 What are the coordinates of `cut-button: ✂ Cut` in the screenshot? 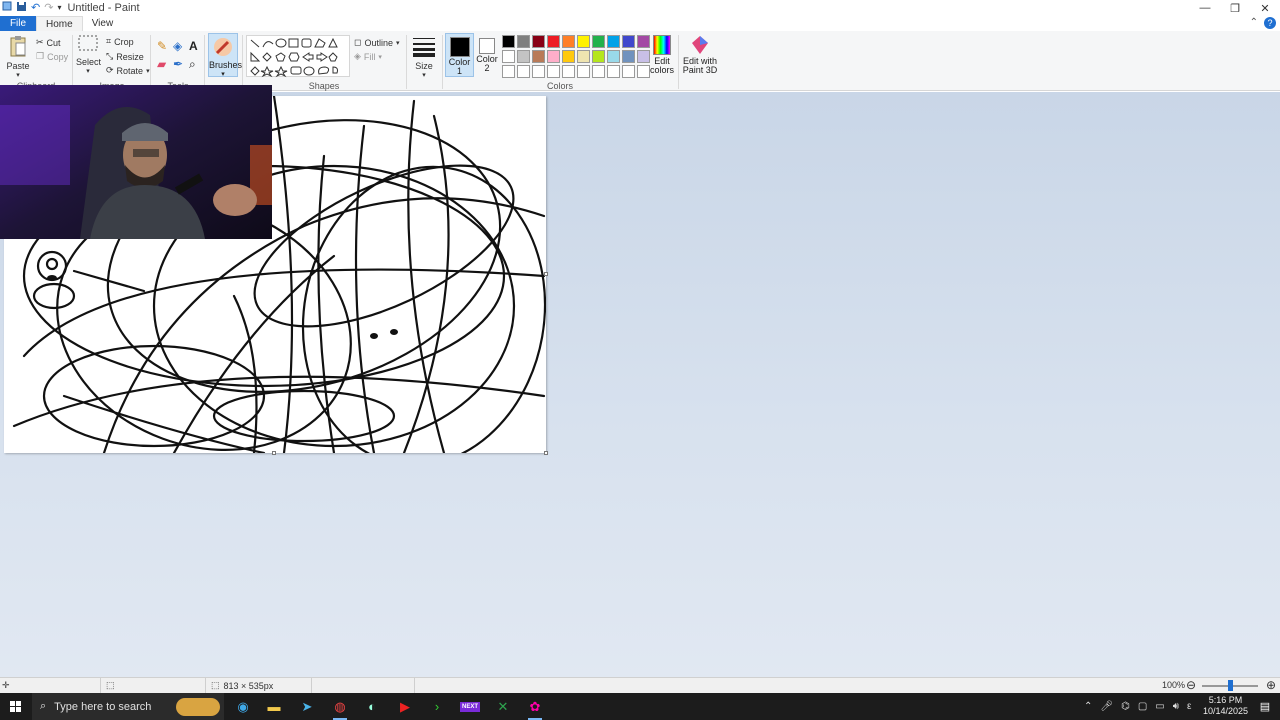 It's located at (48, 42).